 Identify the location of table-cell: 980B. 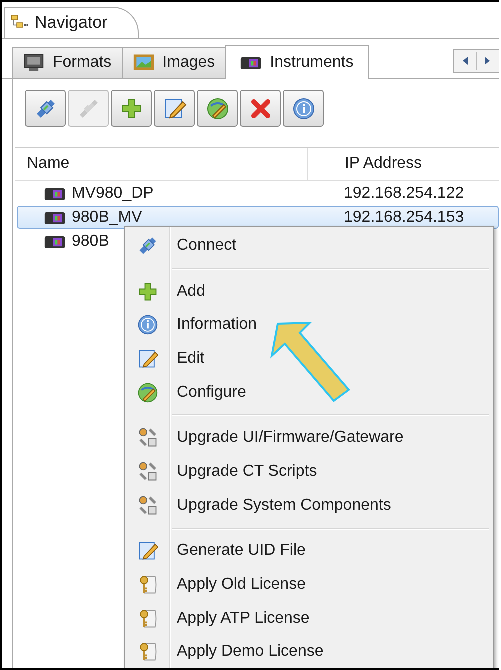
(91, 241).